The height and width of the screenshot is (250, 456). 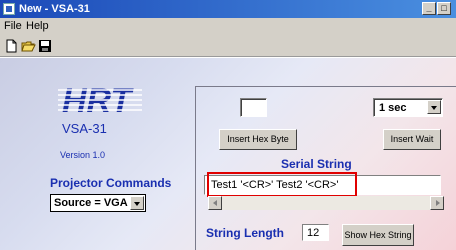 I want to click on menu-bar: File Help, so click(x=228, y=26).